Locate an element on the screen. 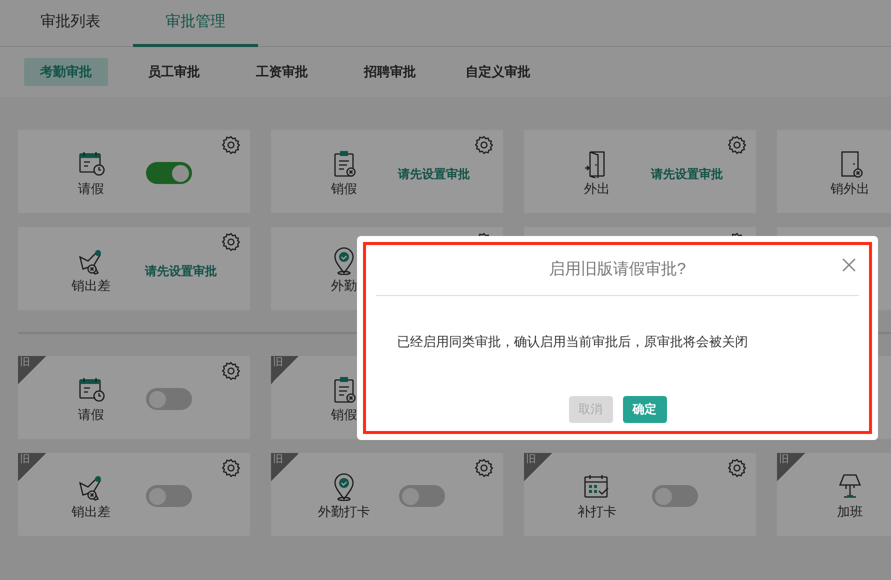 The height and width of the screenshot is (580, 891). close-icon is located at coordinates (849, 265).